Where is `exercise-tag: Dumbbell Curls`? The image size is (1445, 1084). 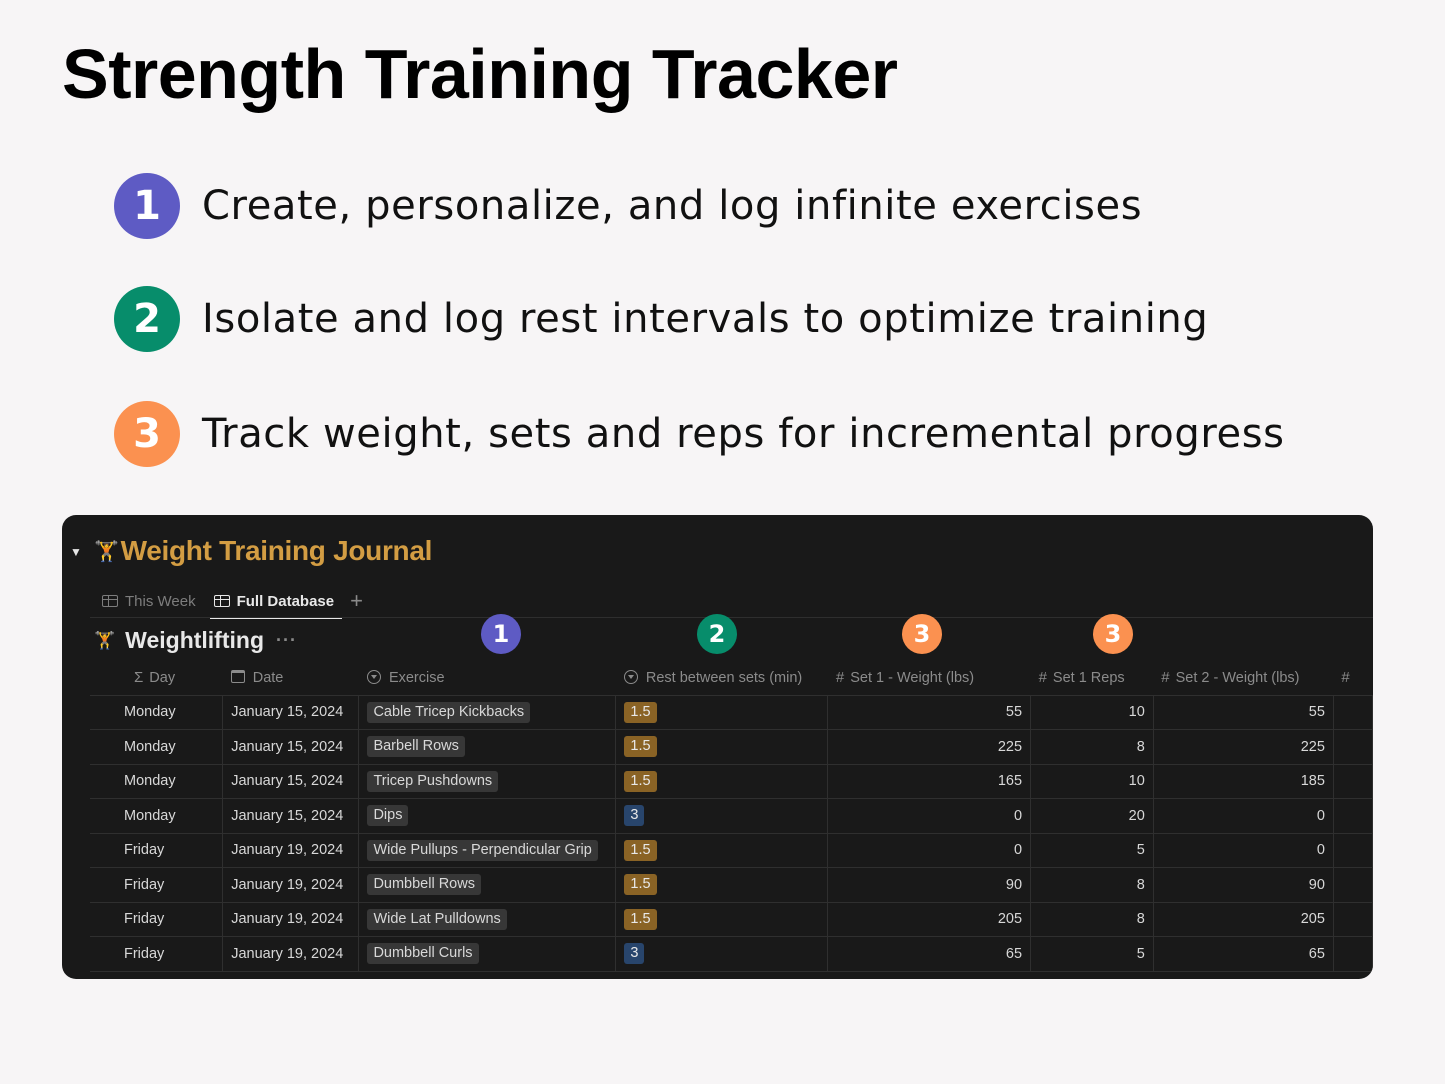 exercise-tag: Dumbbell Curls is located at coordinates (423, 954).